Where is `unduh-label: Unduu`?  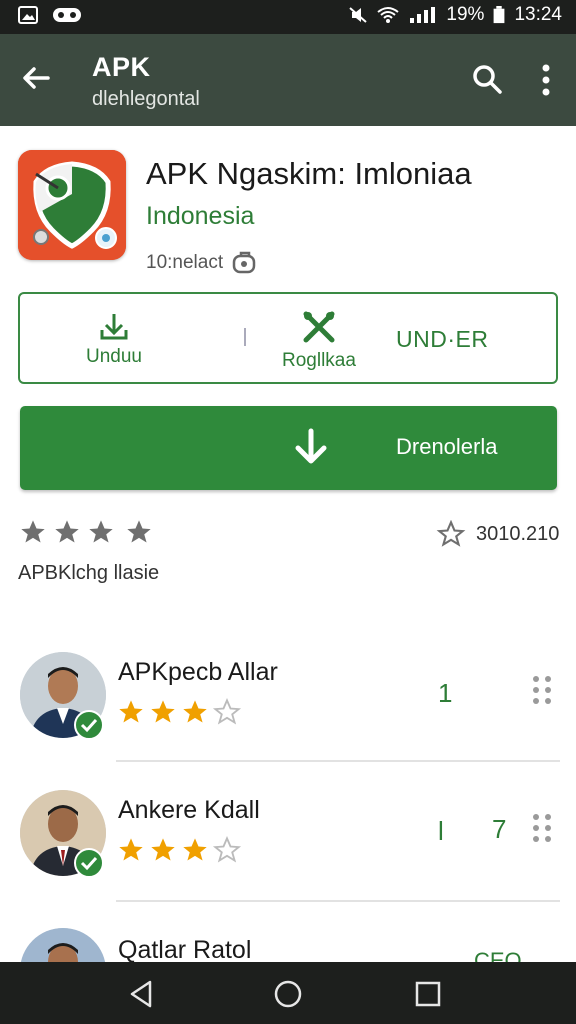 unduh-label: Unduu is located at coordinates (114, 356).